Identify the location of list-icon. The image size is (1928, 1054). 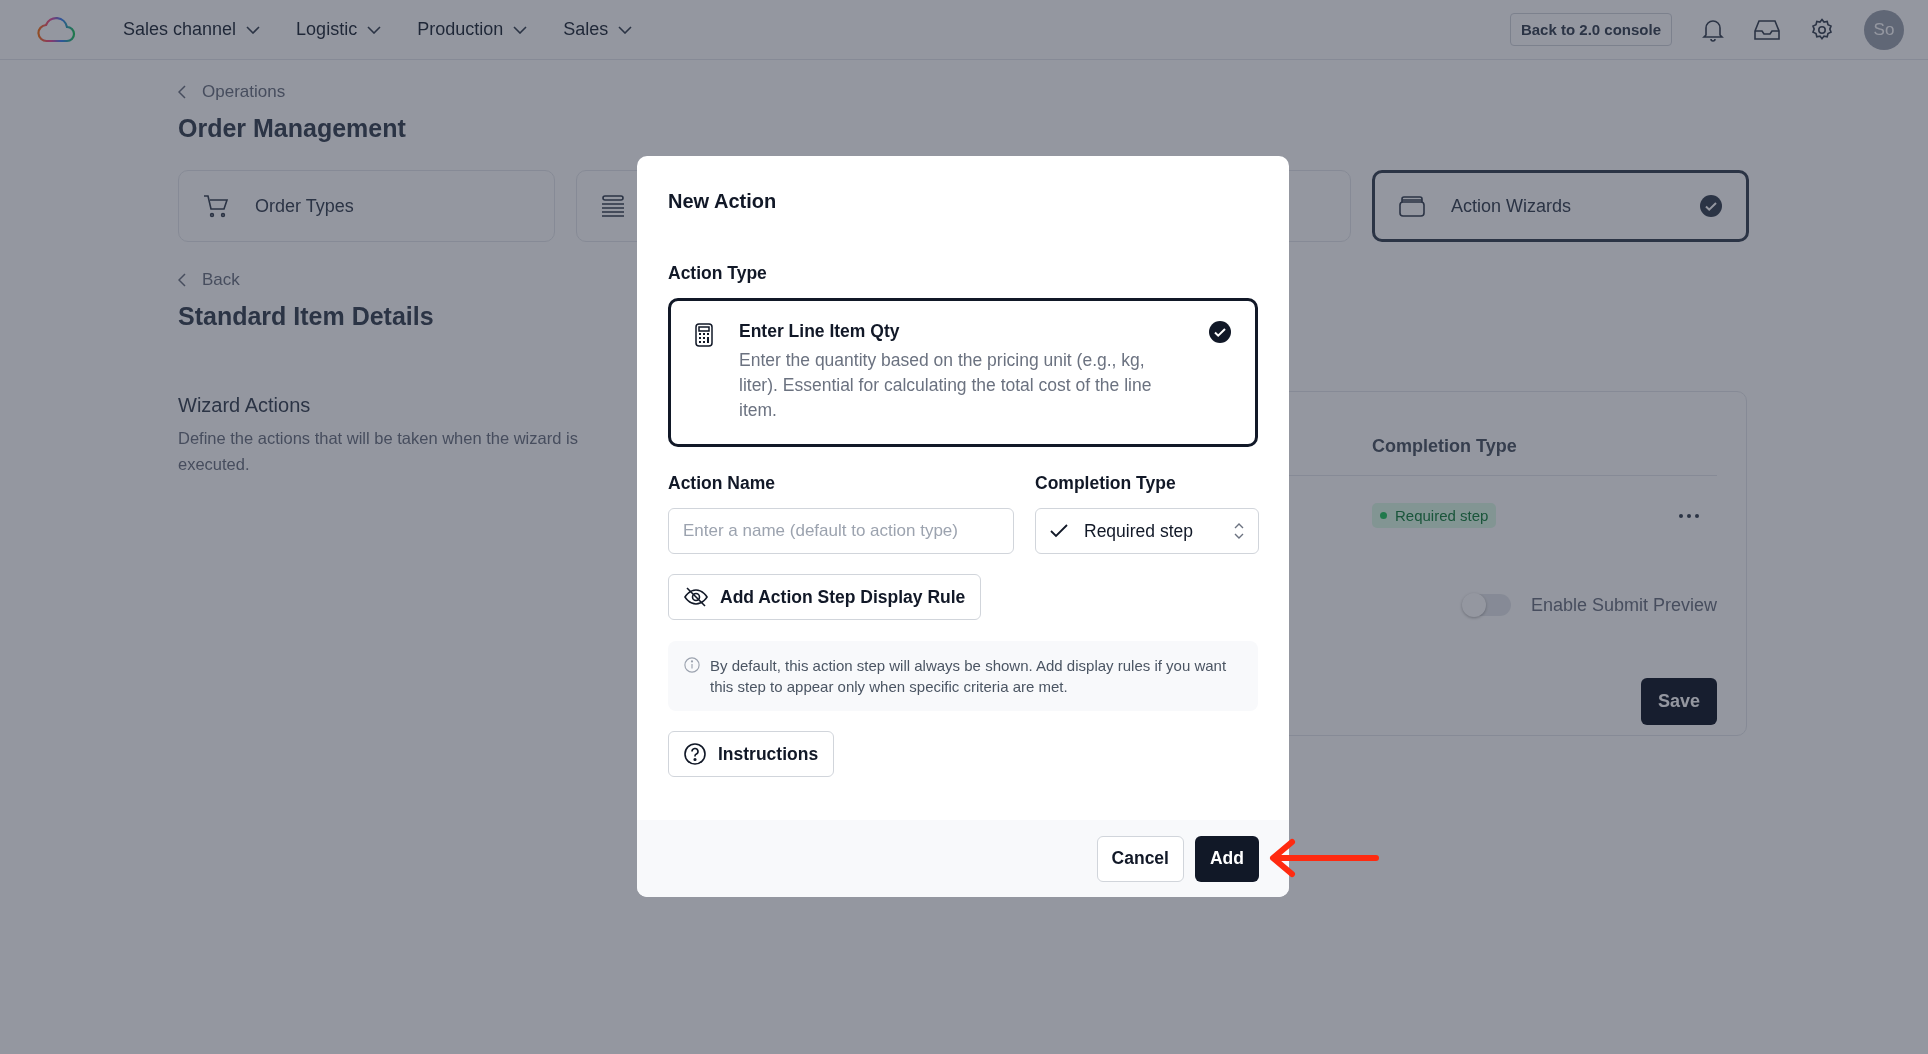
(613, 206).